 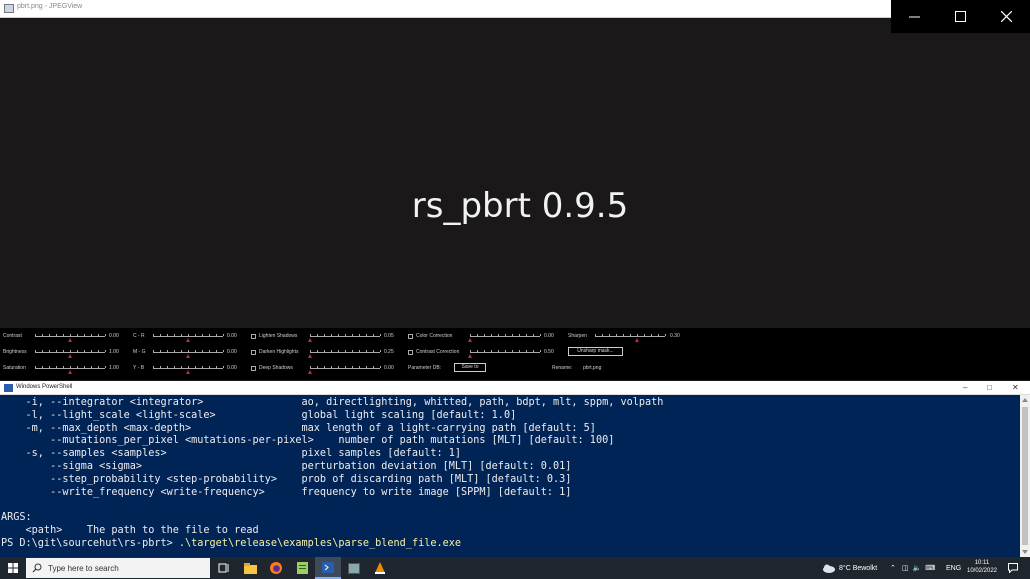 I want to click on darken-highlights-label: Darken Highlights, so click(x=279, y=352).